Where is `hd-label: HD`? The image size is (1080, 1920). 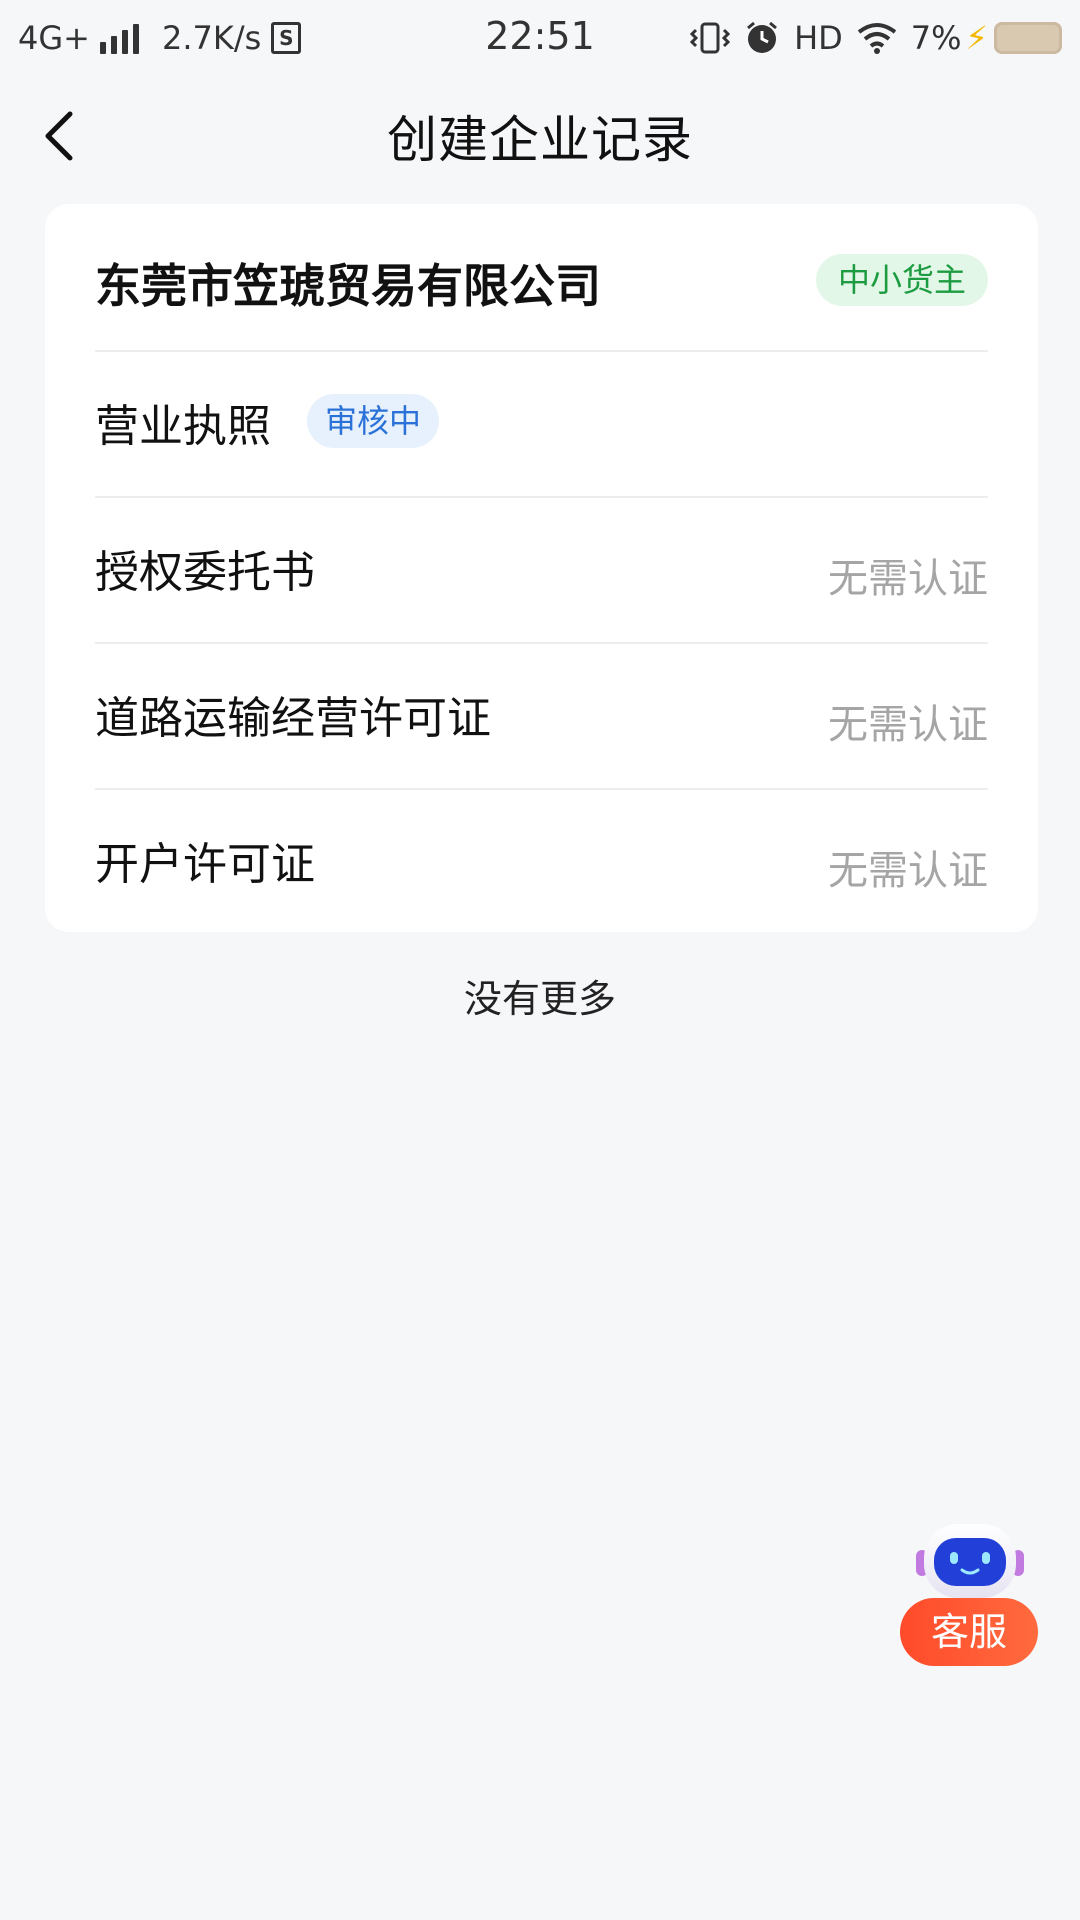
hd-label: HD is located at coordinates (818, 38).